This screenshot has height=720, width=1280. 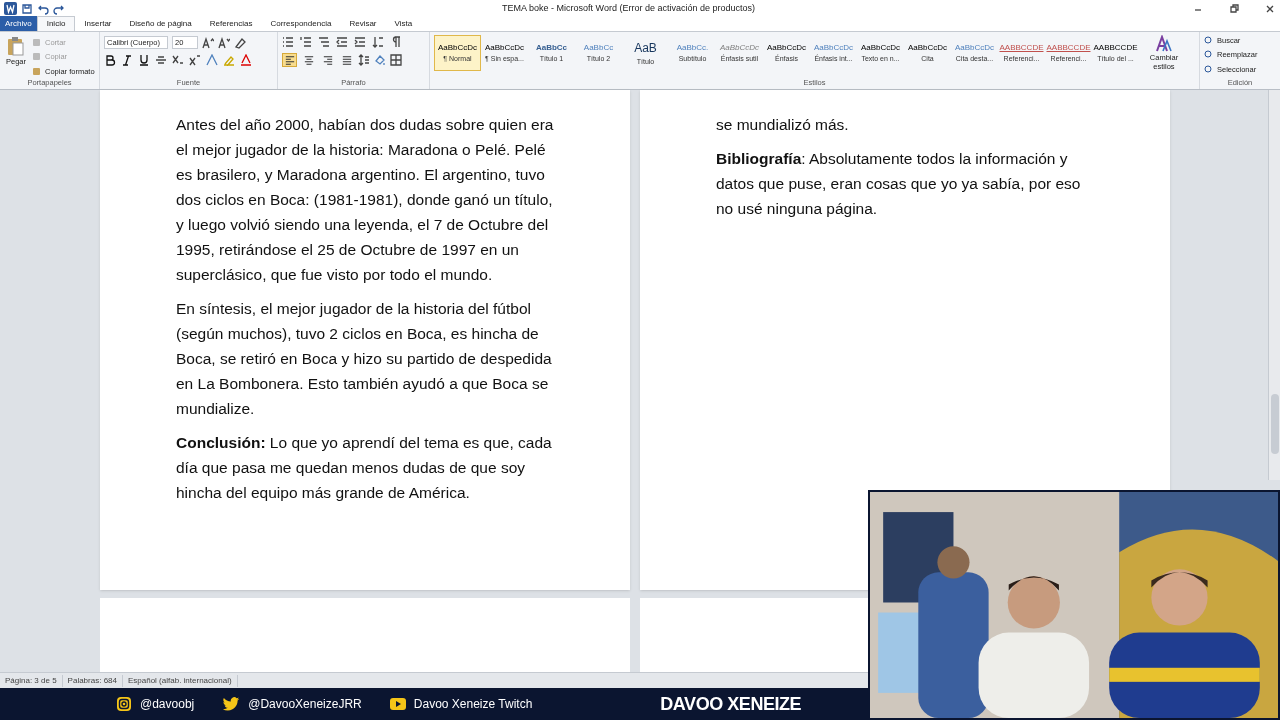 I want to click on status-item: Español (alfab. internacional), so click(x=180, y=680).